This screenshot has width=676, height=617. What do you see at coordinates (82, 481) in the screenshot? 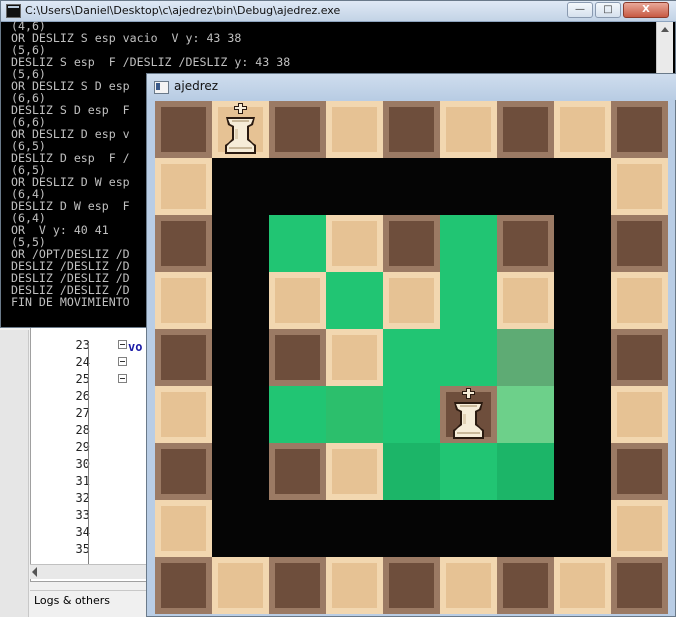
I see `line-number: 31` at bounding box center [82, 481].